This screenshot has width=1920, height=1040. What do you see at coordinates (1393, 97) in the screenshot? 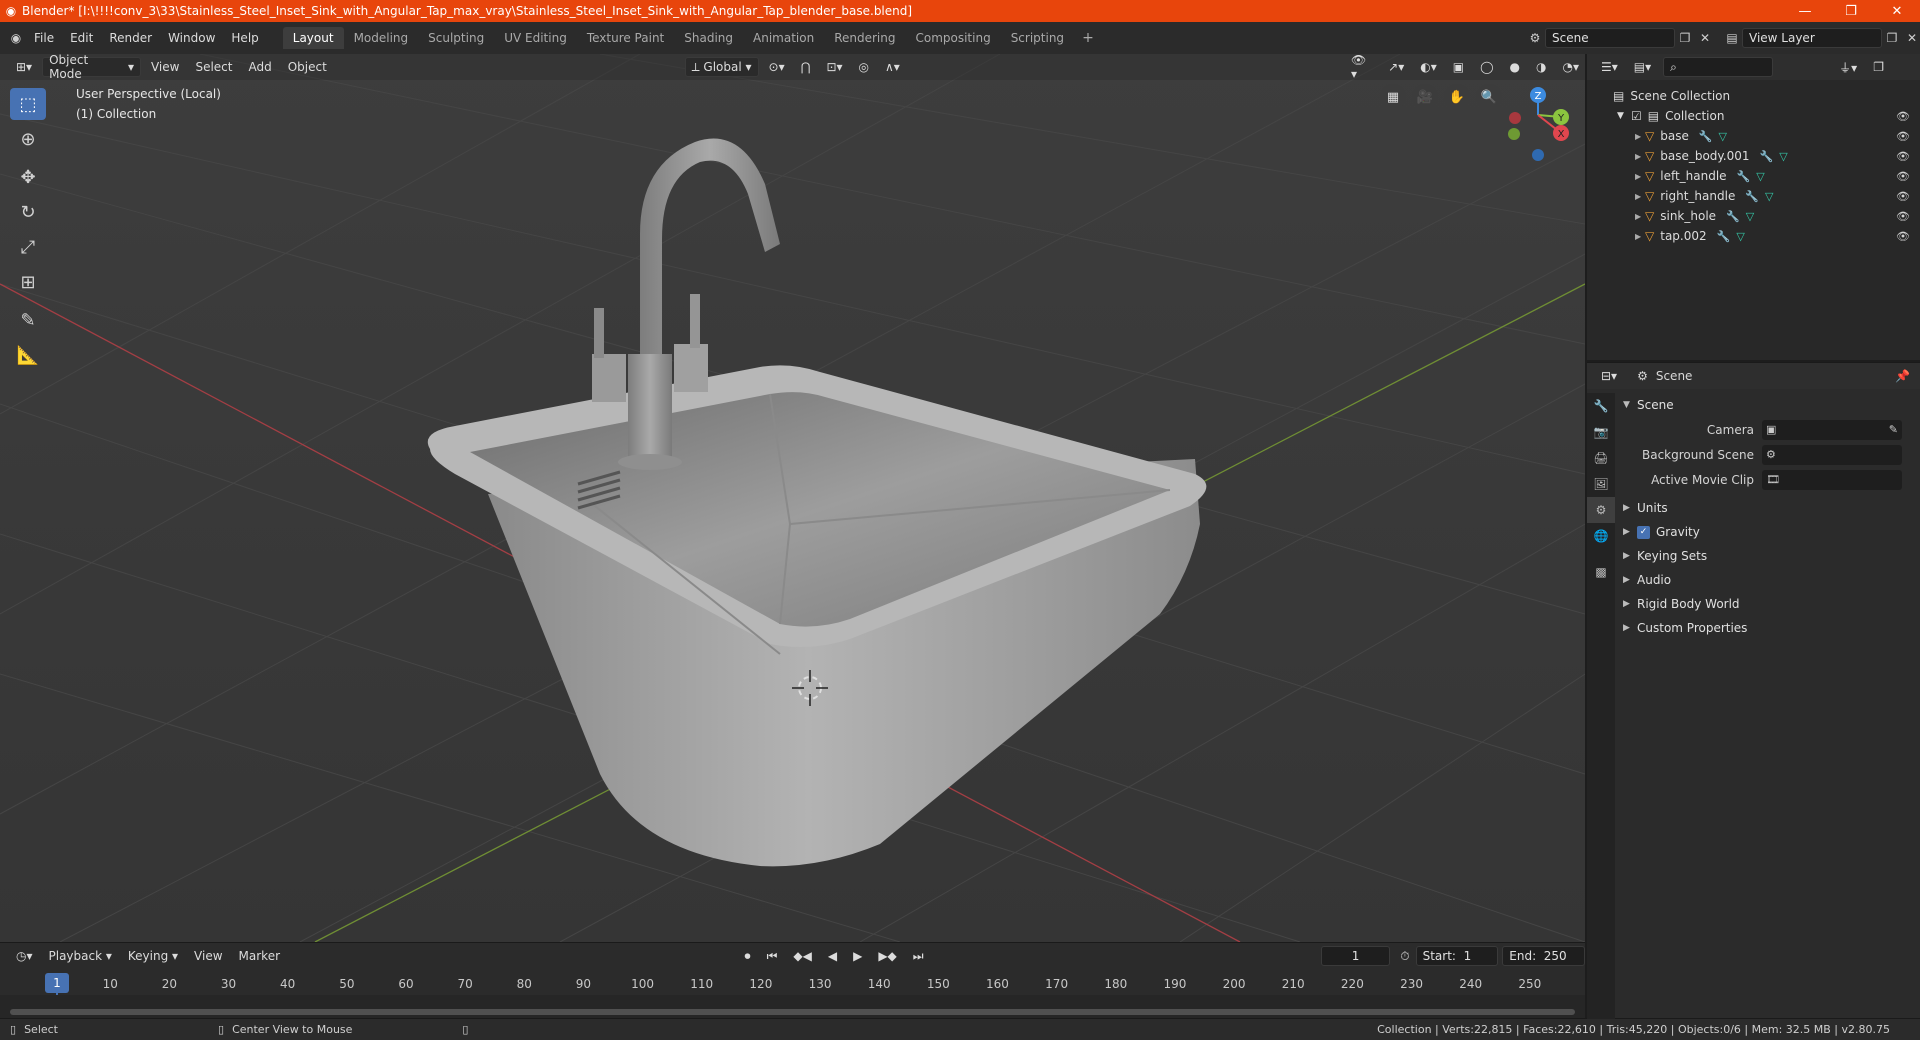
I see `toggle-ortho-icon: ▦` at bounding box center [1393, 97].